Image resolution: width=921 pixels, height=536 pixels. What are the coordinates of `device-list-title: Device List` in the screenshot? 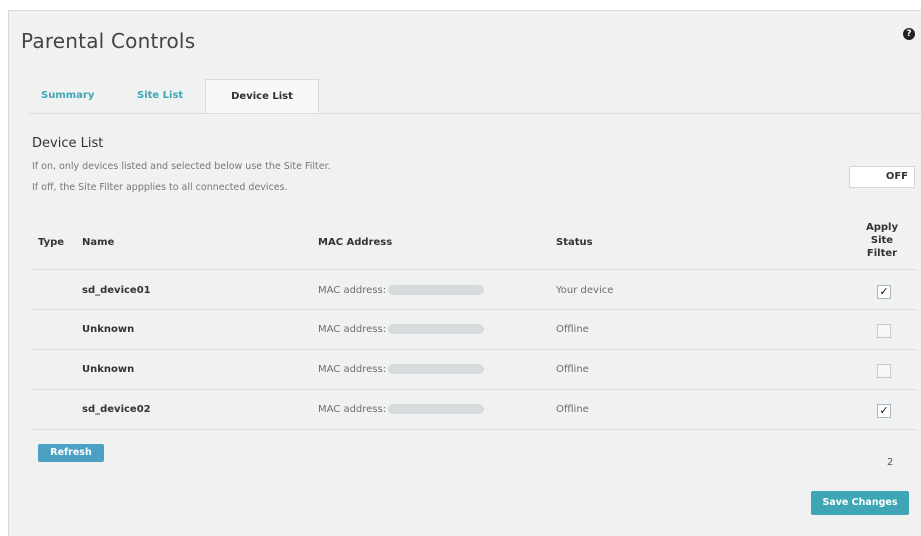 It's located at (68, 143).